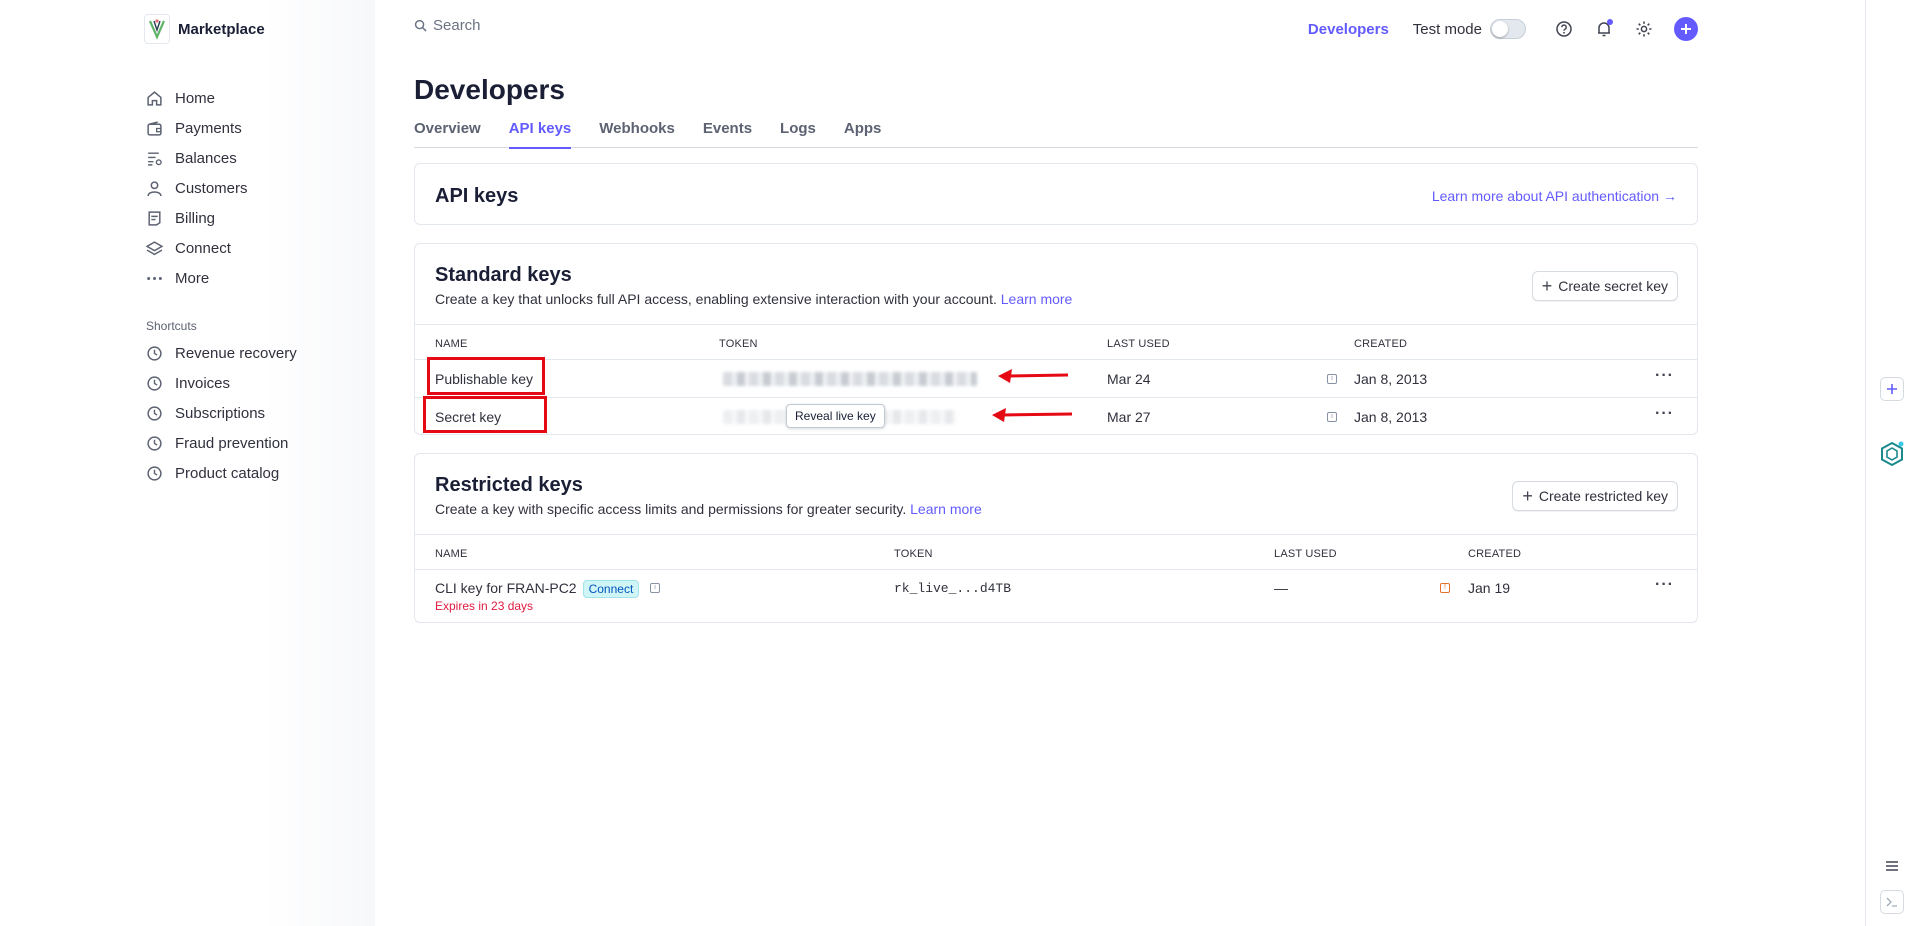 The width and height of the screenshot is (1919, 926). What do you see at coordinates (1037, 299) in the screenshot?
I see `standard-learn-more-link: Learn more` at bounding box center [1037, 299].